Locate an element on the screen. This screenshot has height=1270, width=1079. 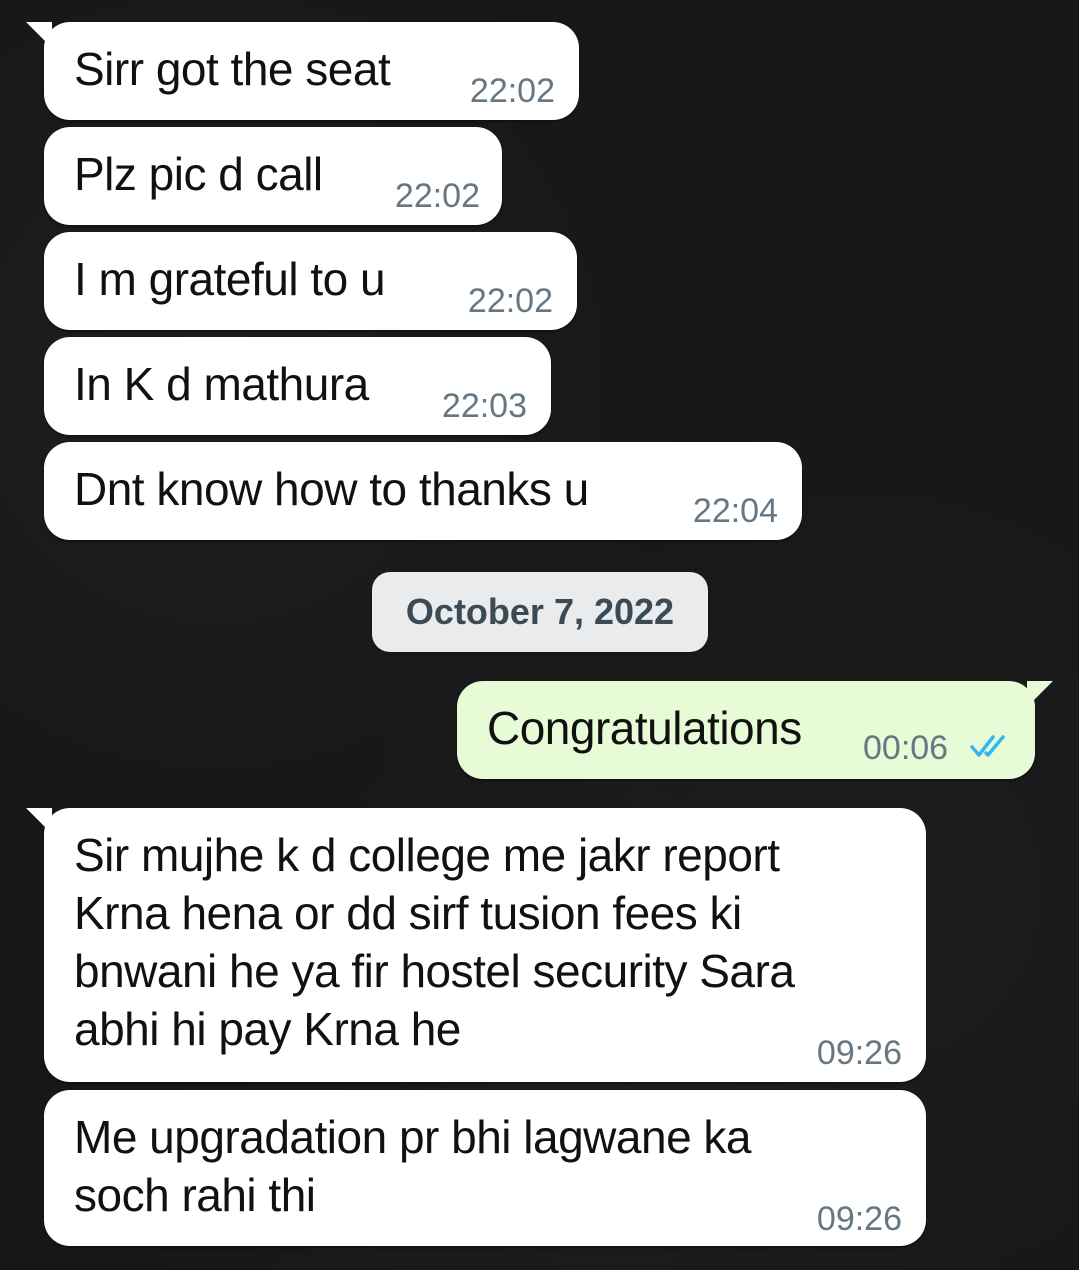
message-time: 00:06 is located at coordinates (906, 748).